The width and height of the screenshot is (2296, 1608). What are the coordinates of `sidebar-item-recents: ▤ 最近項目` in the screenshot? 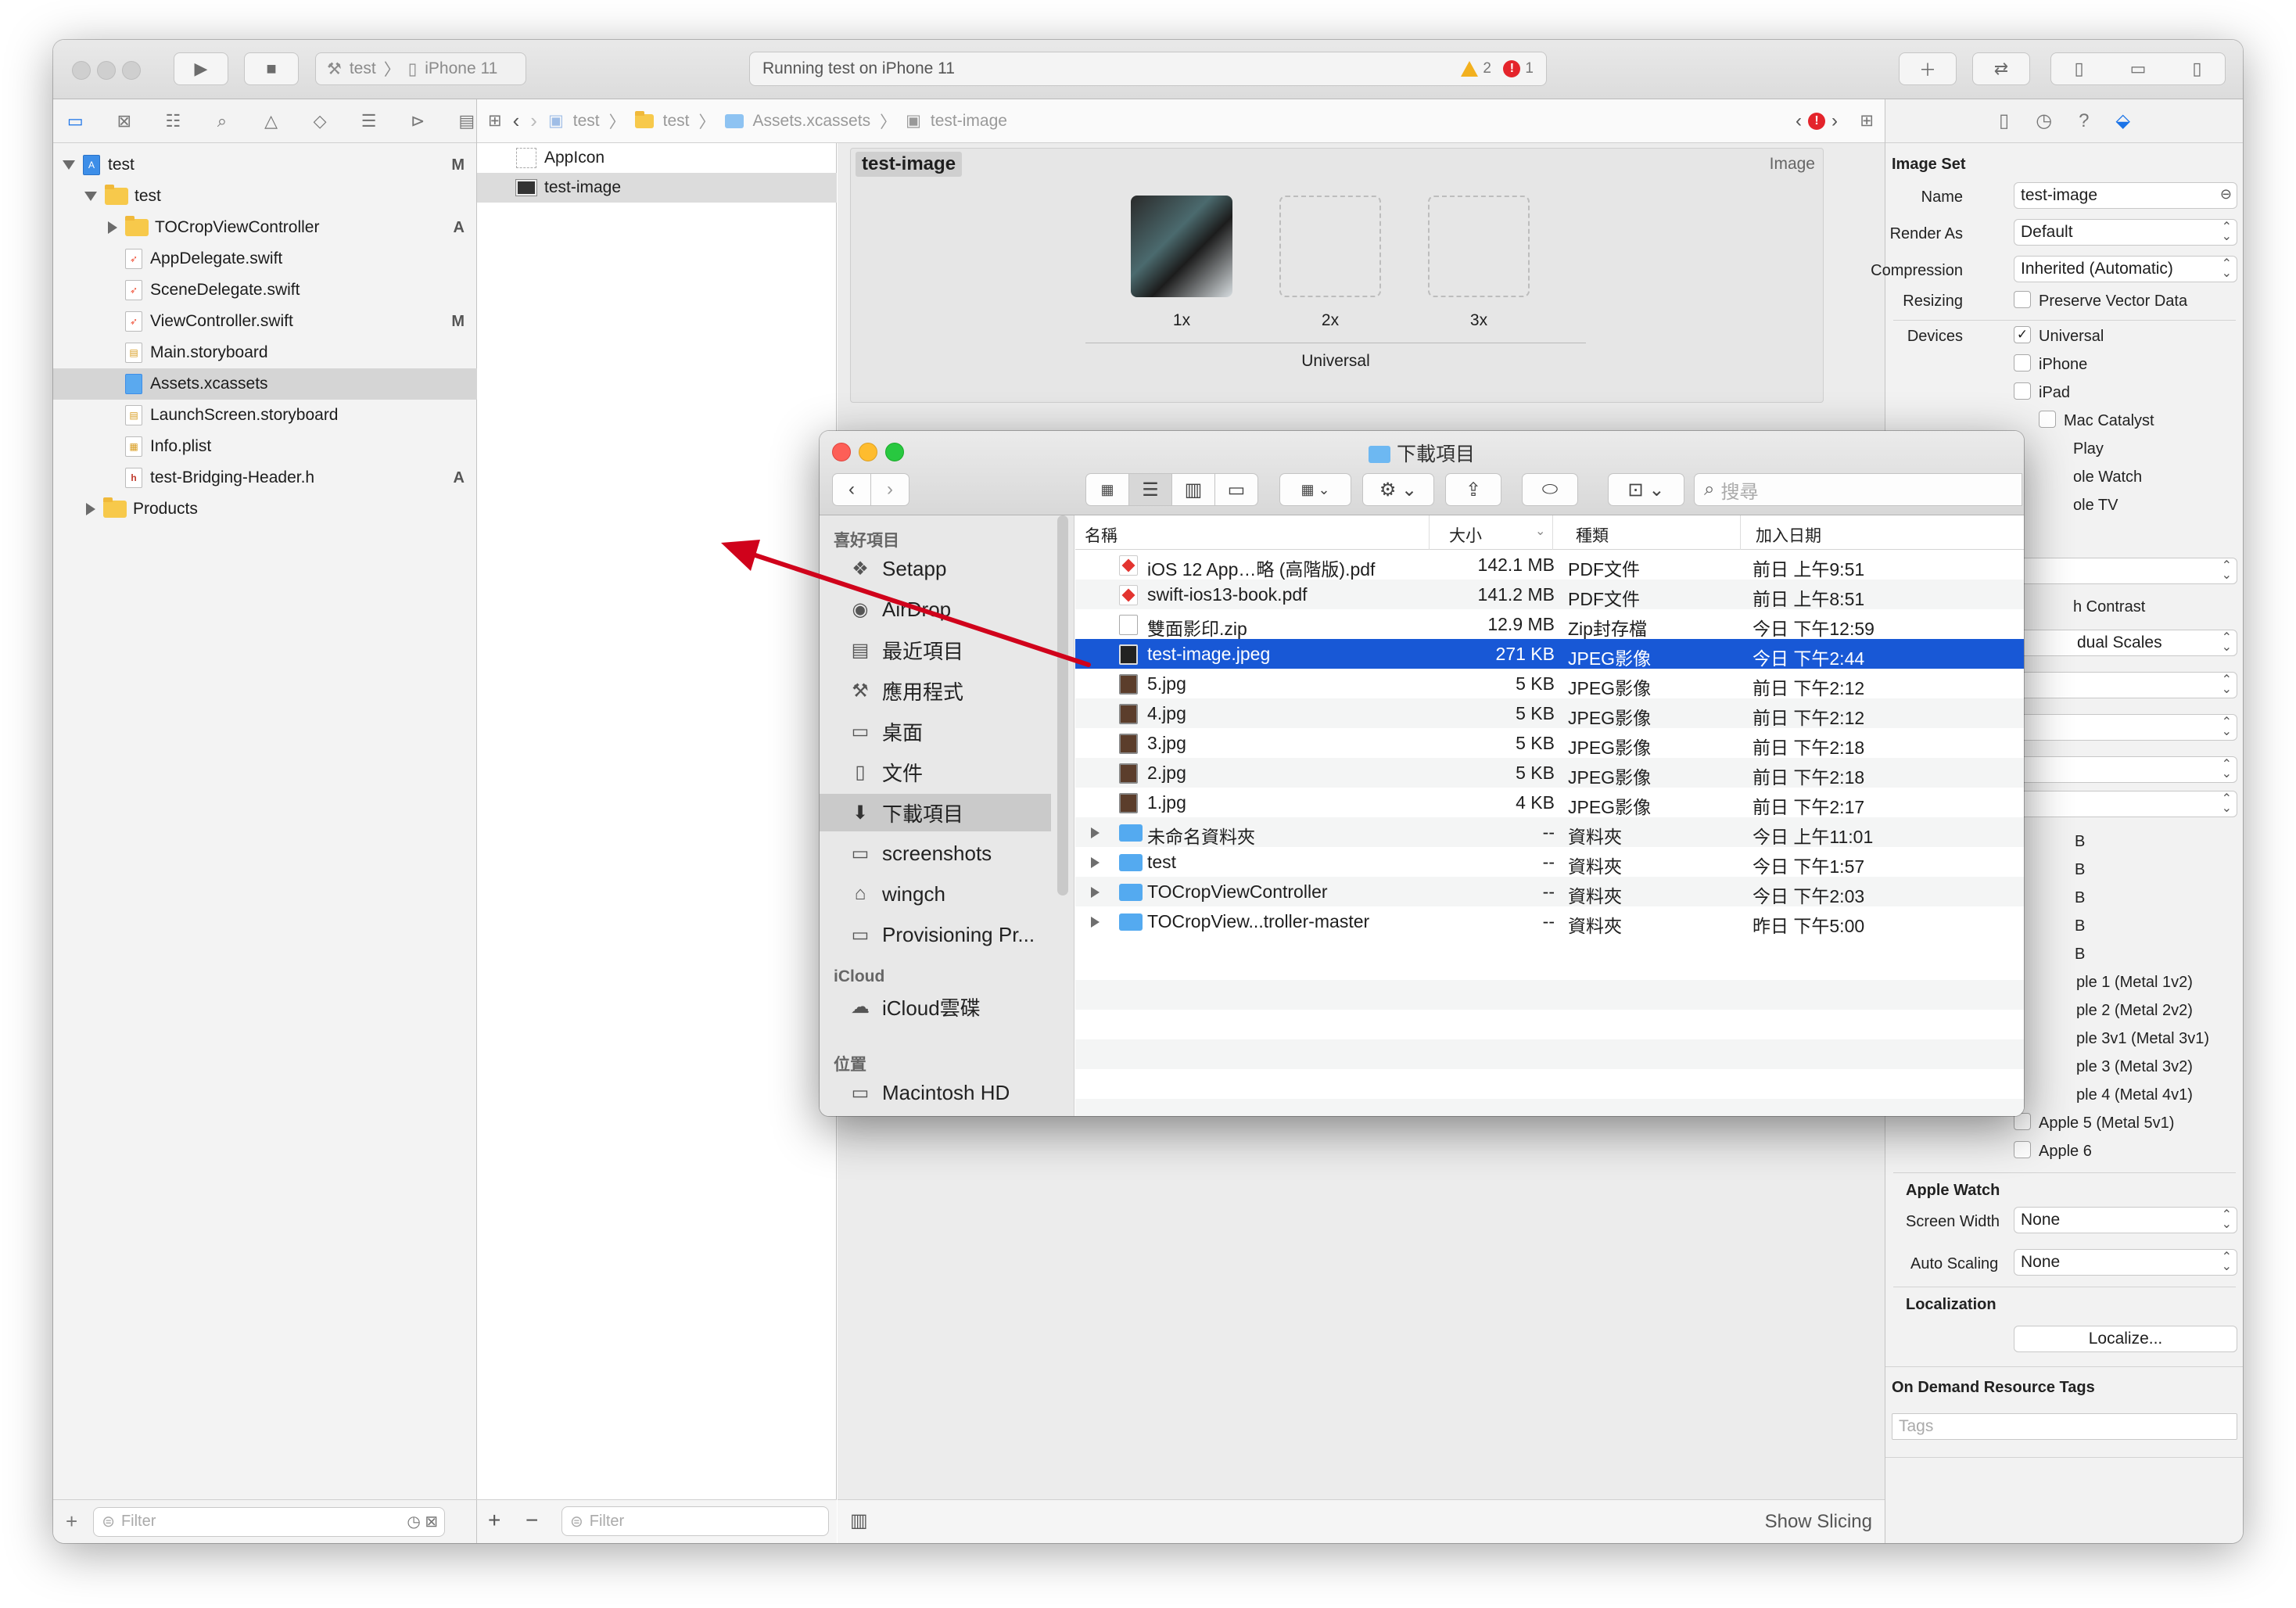 It's located at (935, 650).